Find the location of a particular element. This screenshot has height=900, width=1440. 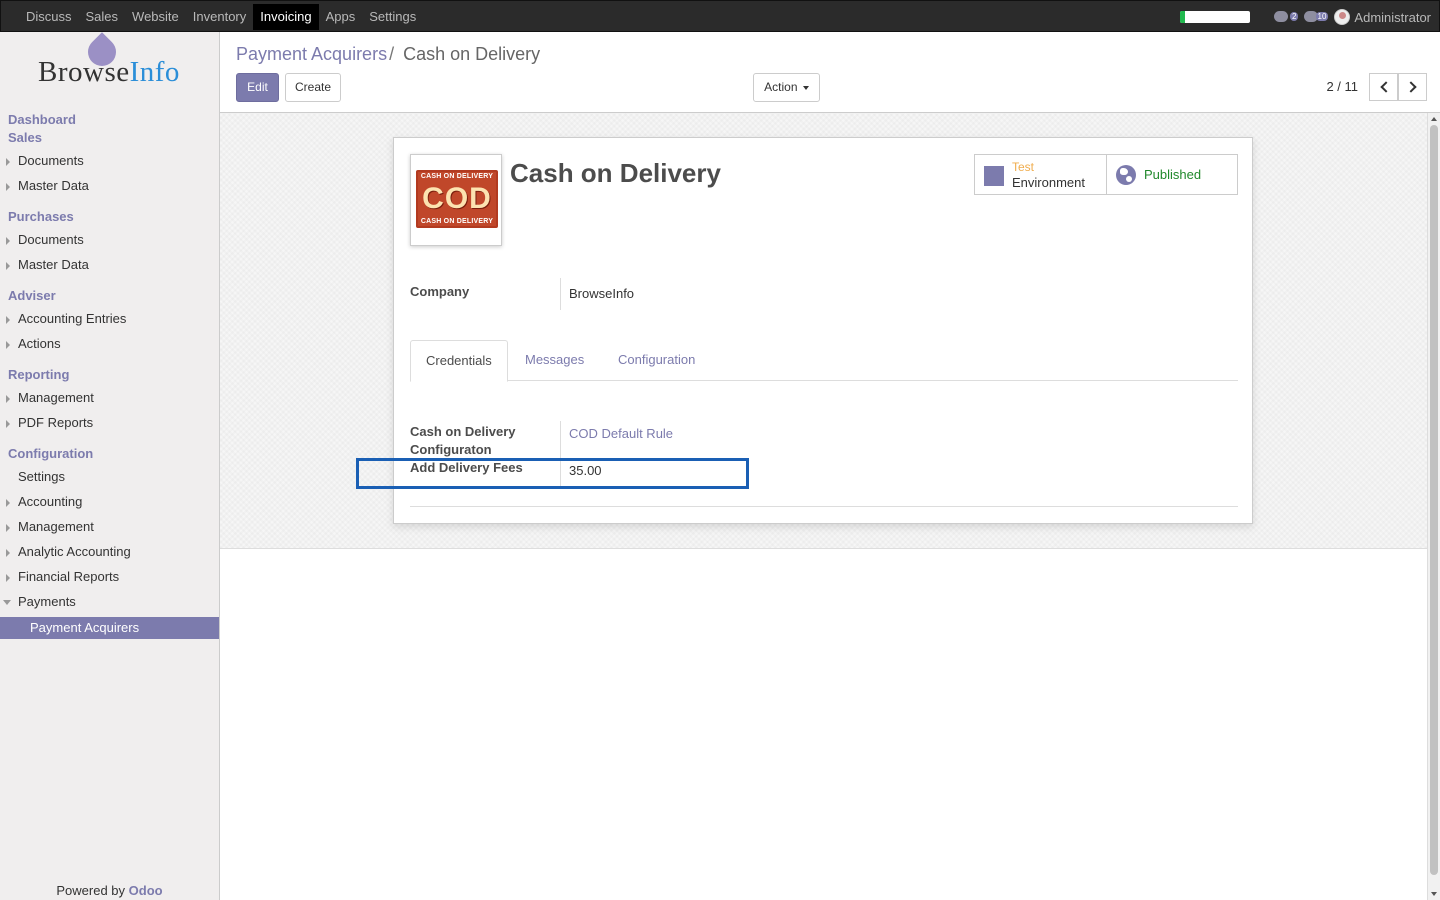

section-configuration: Configuration is located at coordinates (50, 453).